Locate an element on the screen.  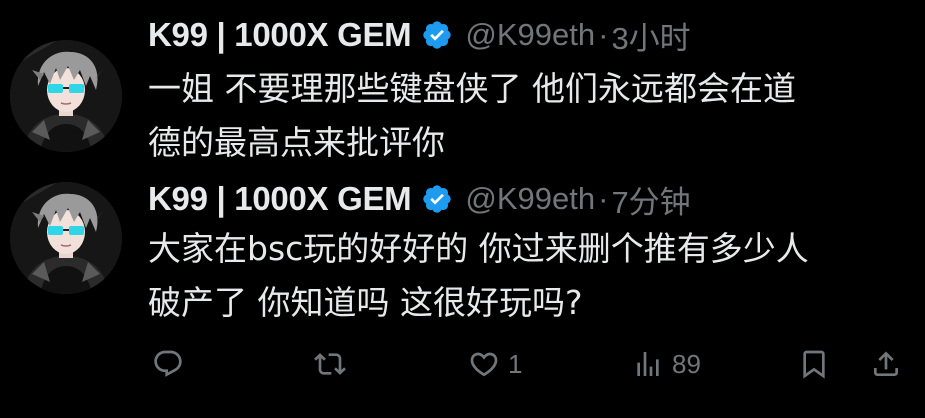
views-icon is located at coordinates (648, 364).